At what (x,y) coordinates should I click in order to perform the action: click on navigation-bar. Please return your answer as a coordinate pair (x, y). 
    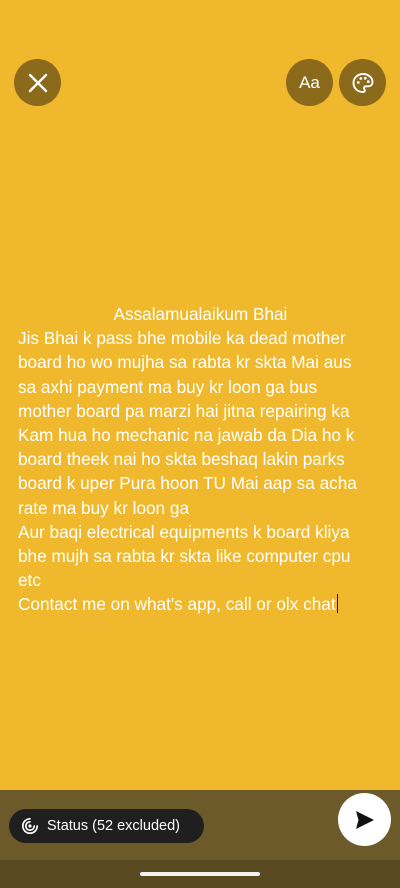
    Looking at the image, I should click on (200, 874).